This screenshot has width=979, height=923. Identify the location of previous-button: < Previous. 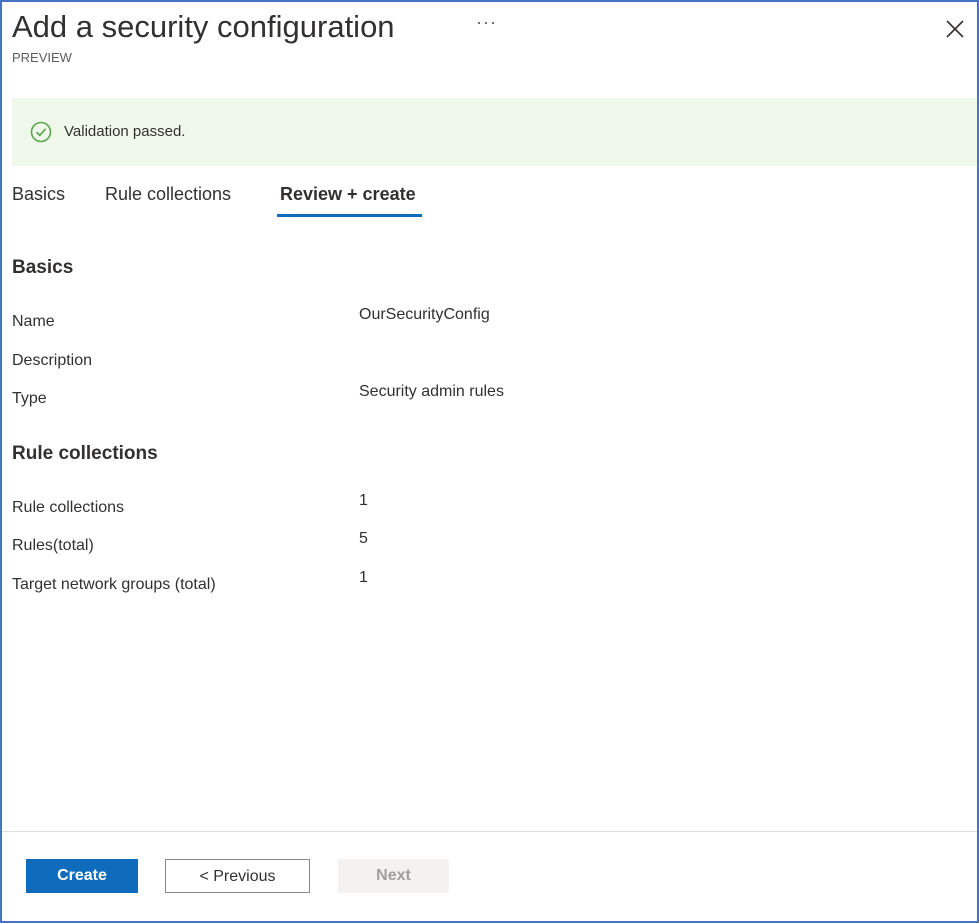
(237, 876).